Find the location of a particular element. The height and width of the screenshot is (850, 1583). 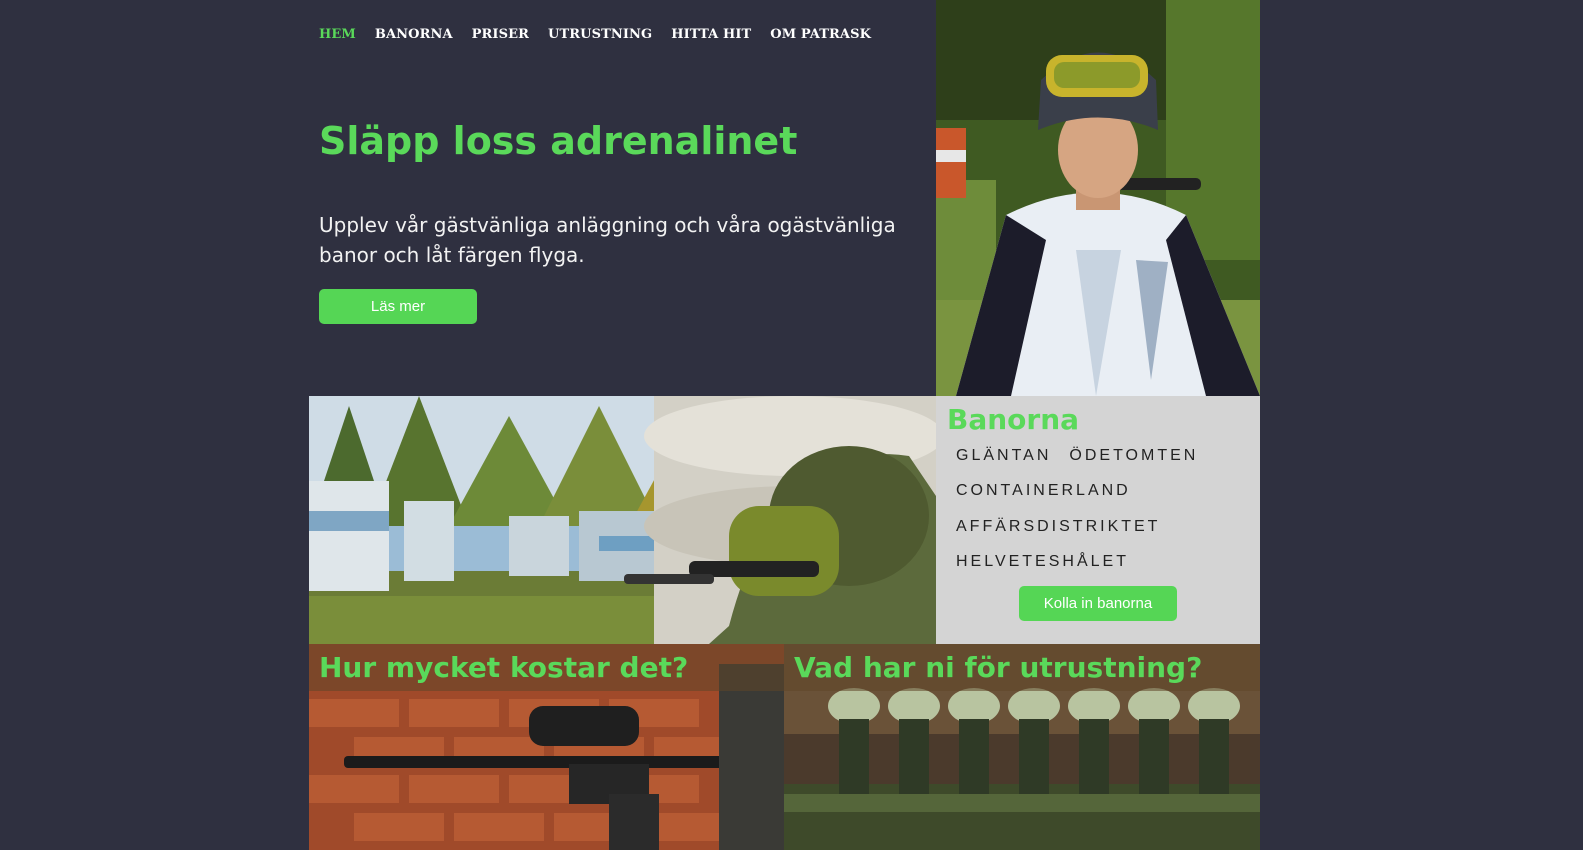

paintball-field-photo is located at coordinates (622, 520).